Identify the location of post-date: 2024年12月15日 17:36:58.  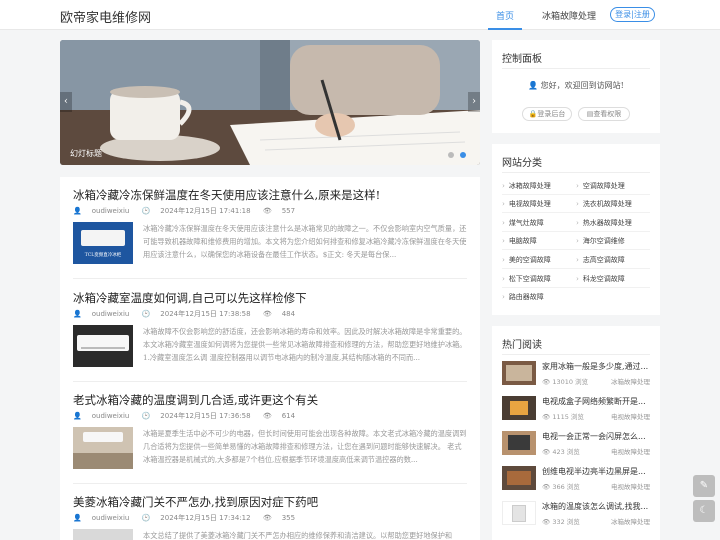
(205, 416).